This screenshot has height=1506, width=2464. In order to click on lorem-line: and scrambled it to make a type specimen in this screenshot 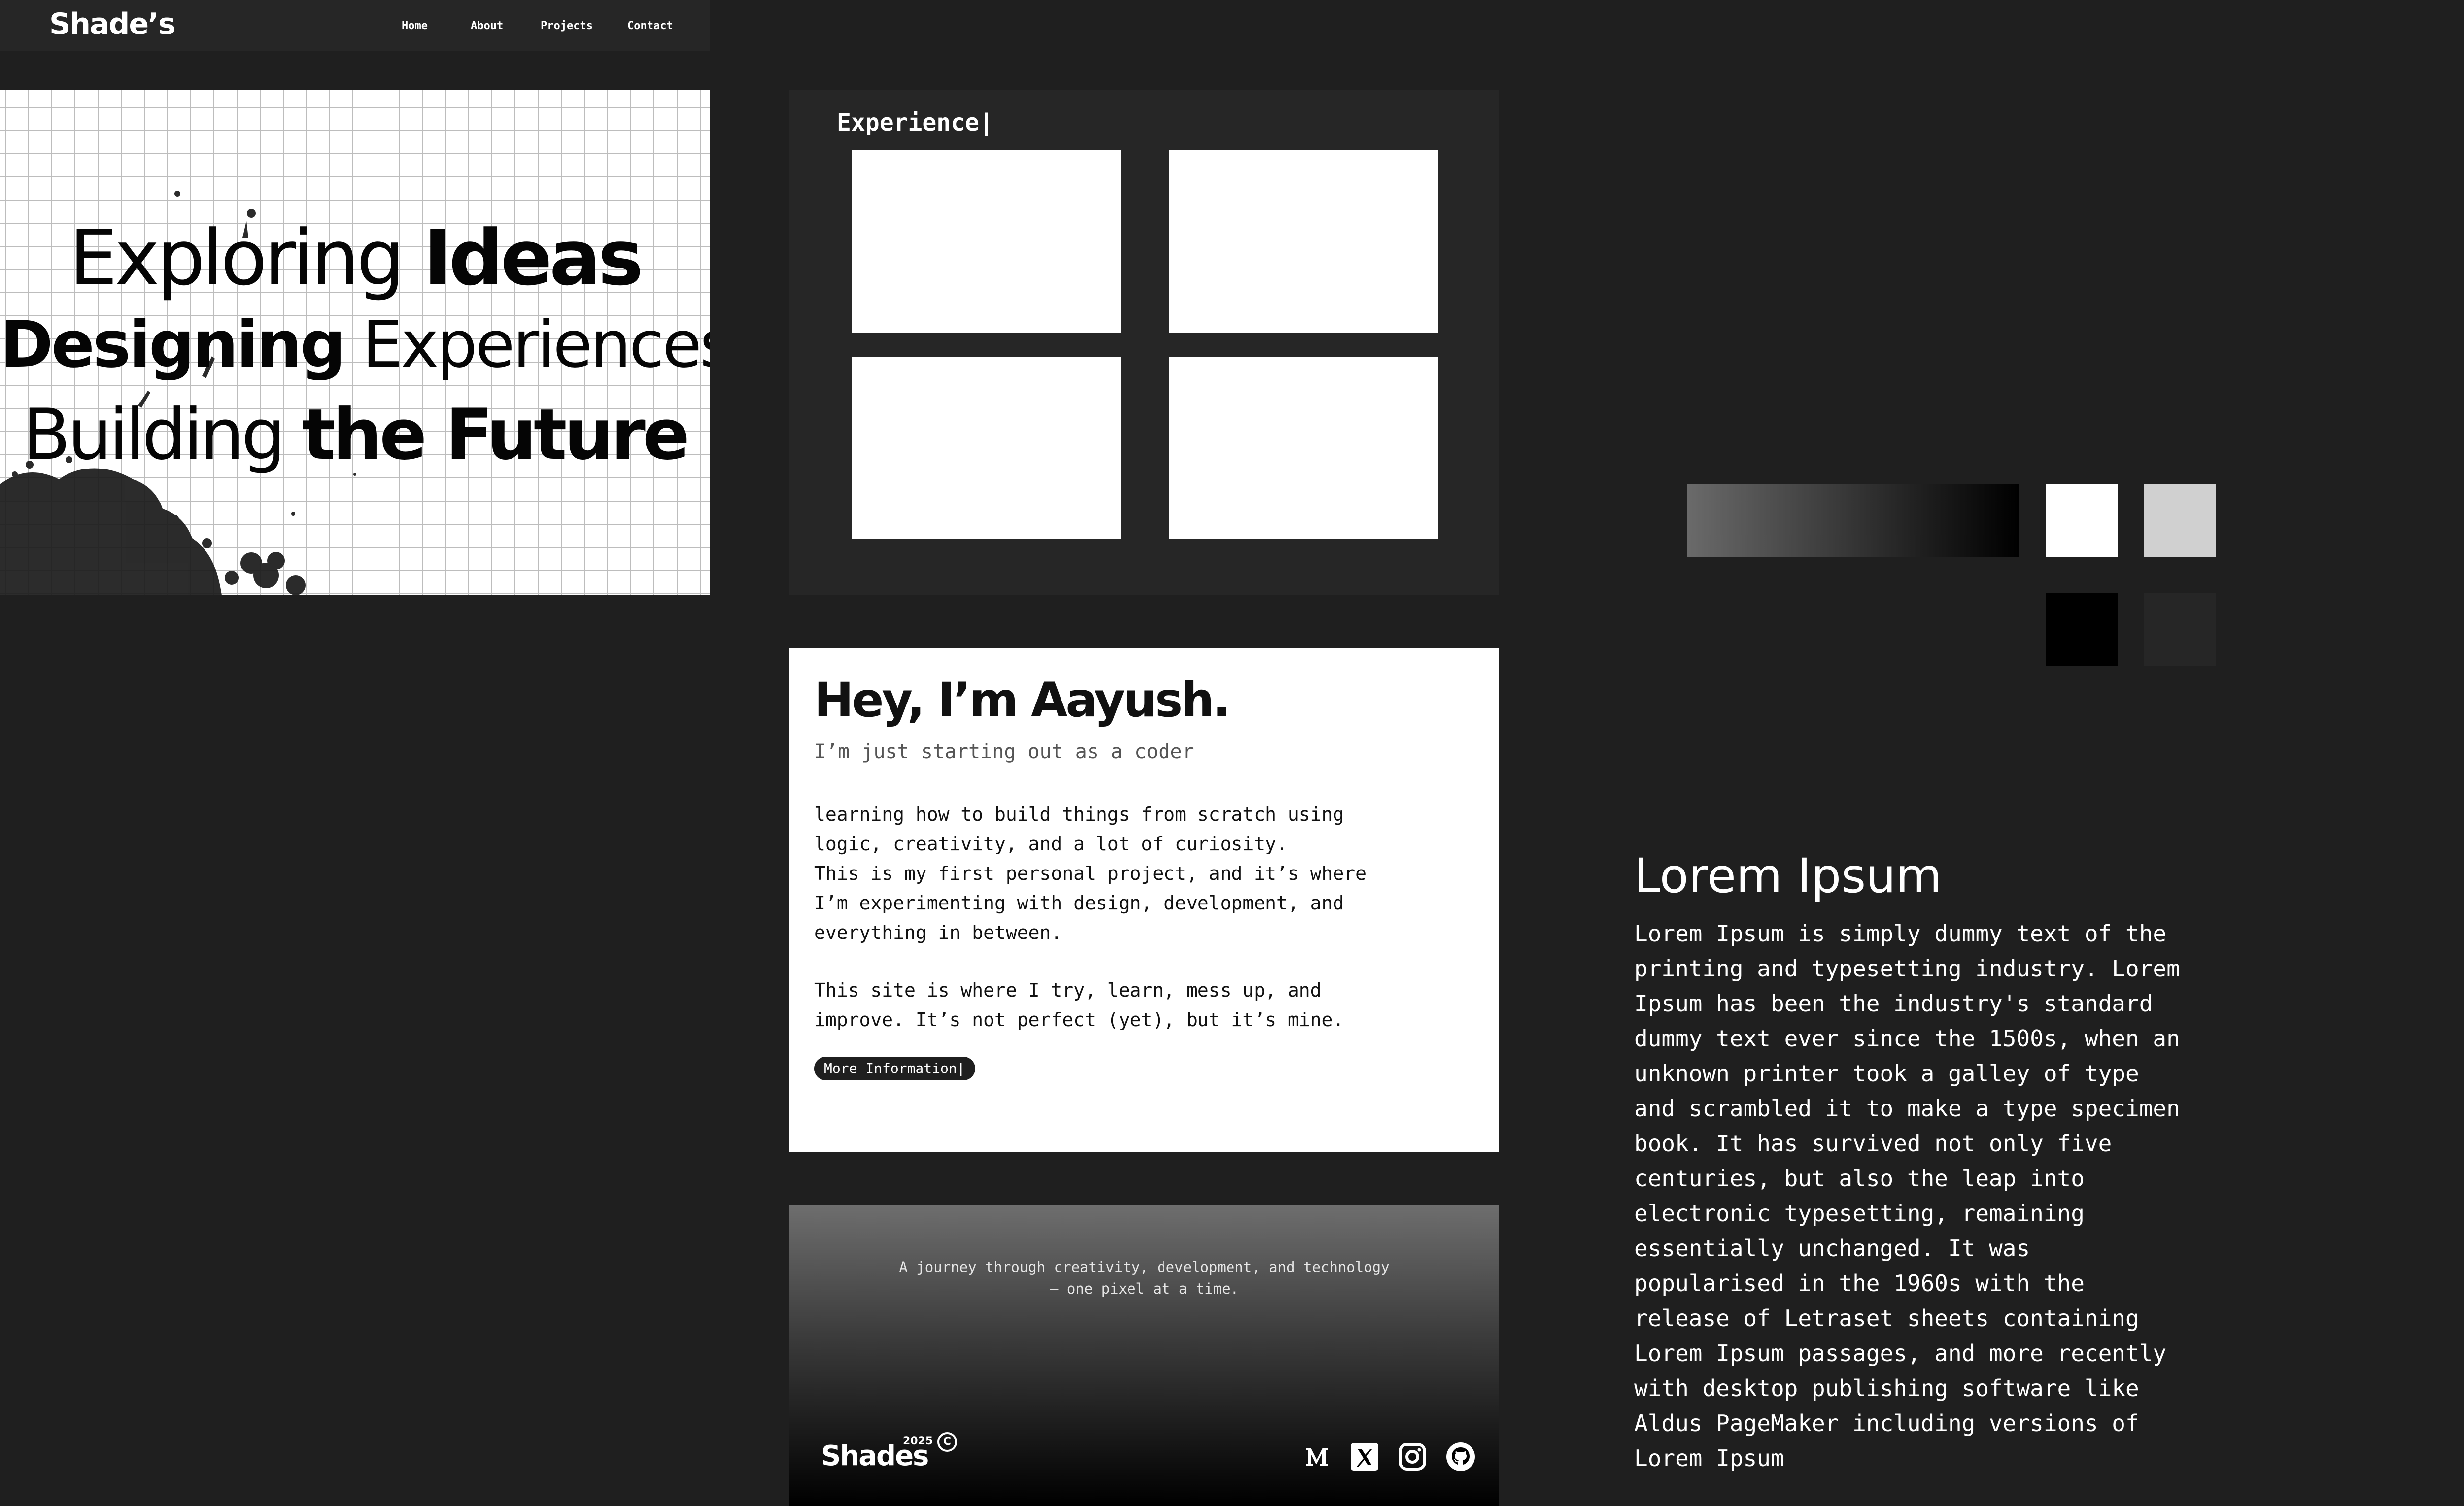, I will do `click(1907, 1108)`.